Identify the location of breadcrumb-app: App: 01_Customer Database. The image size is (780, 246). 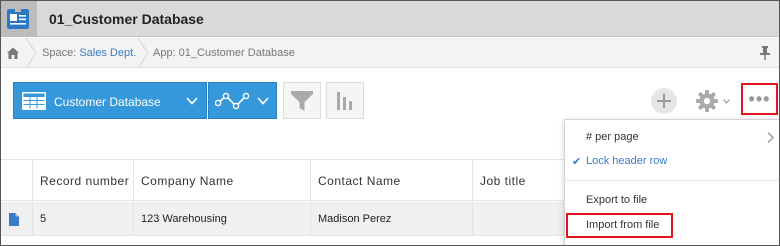
(224, 53).